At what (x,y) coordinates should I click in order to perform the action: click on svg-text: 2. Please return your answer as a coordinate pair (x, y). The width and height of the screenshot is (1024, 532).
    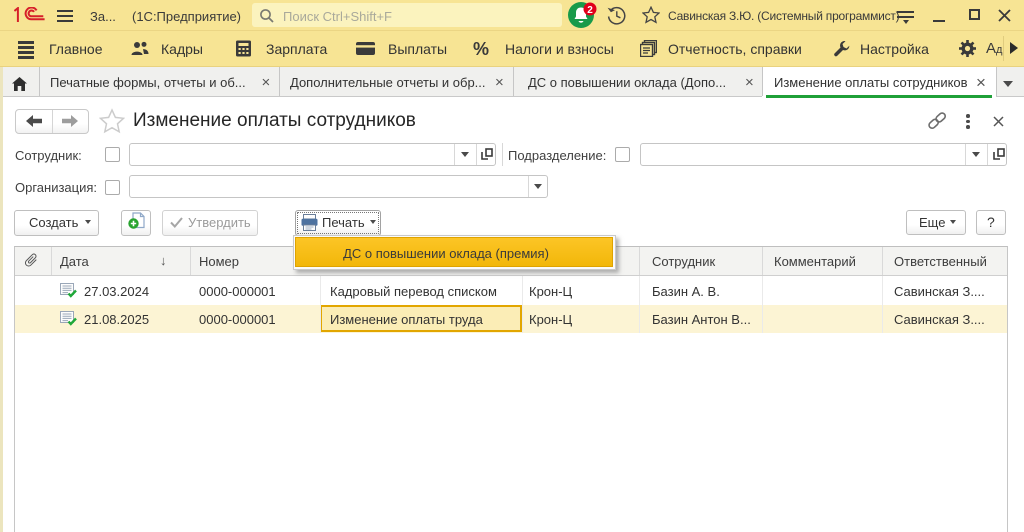
    Looking at the image, I should click on (590, 10).